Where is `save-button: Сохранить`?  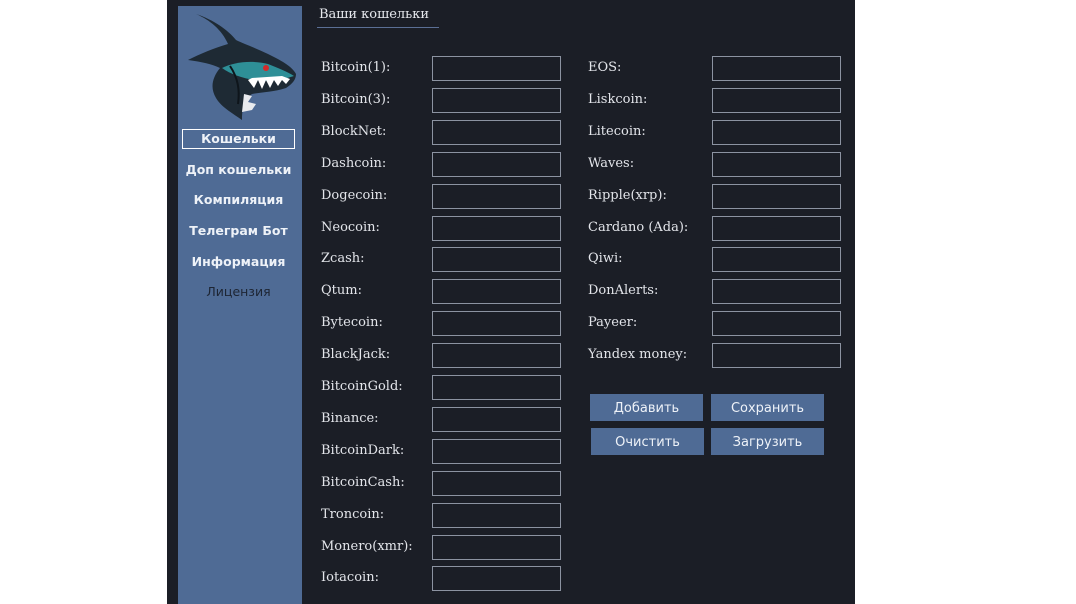 save-button: Сохранить is located at coordinates (767, 407).